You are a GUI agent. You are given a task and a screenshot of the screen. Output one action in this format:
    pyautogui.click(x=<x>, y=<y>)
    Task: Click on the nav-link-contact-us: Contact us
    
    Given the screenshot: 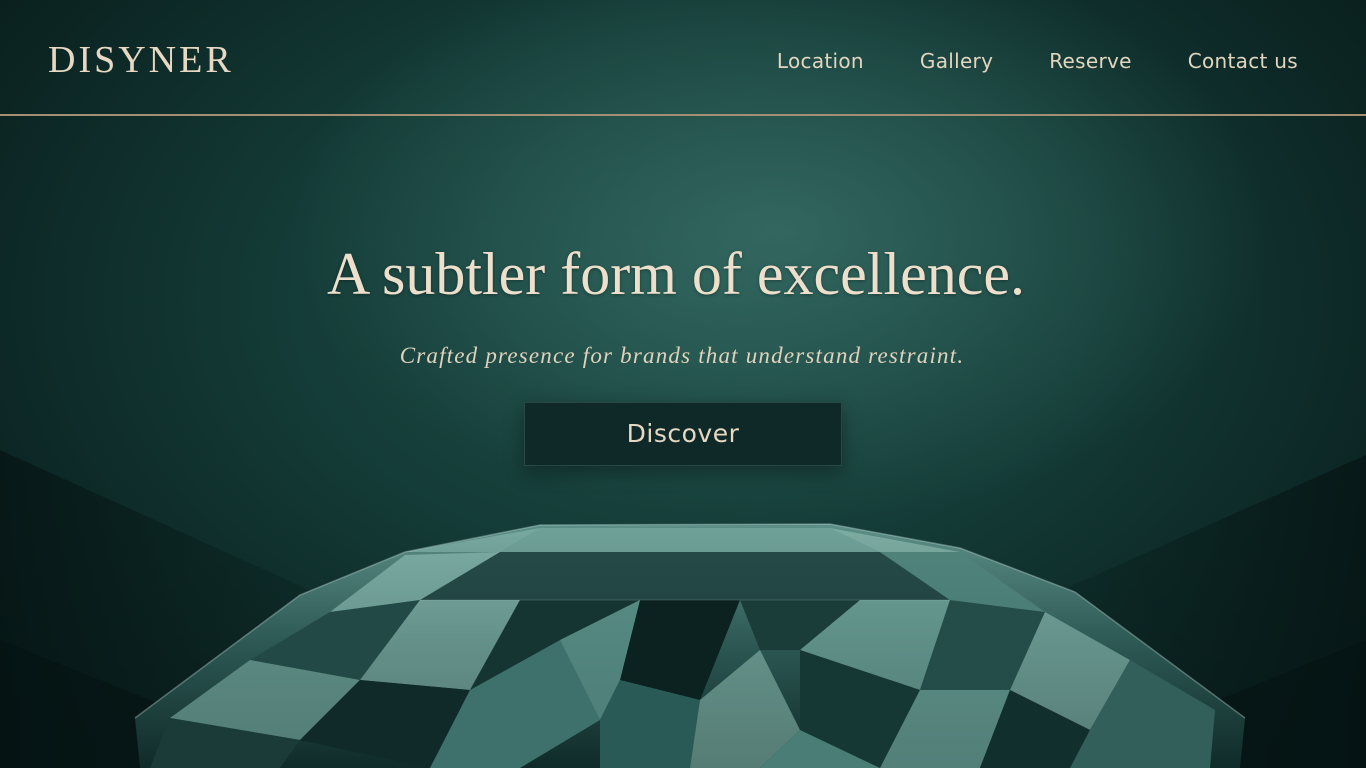 What is the action you would take?
    pyautogui.click(x=1243, y=61)
    